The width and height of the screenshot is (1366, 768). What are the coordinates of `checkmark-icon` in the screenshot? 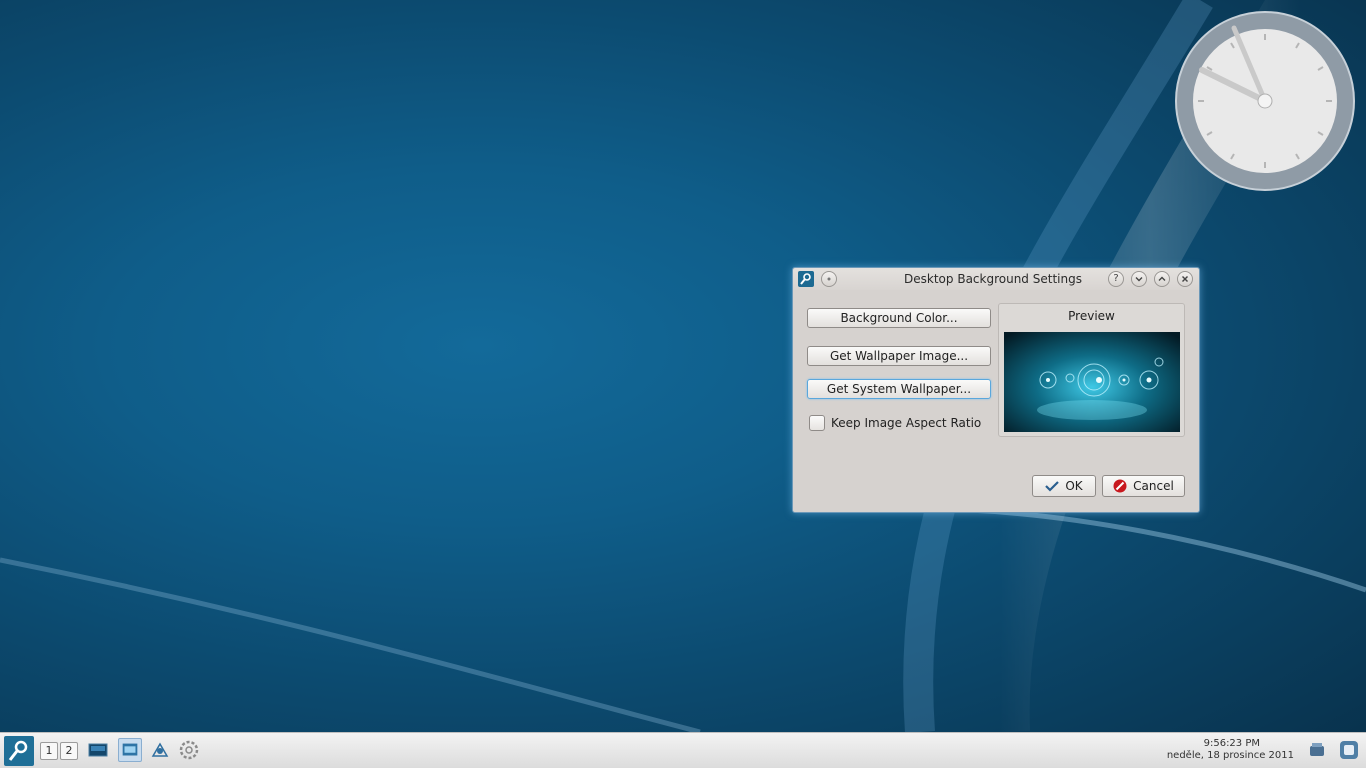 It's located at (1052, 486).